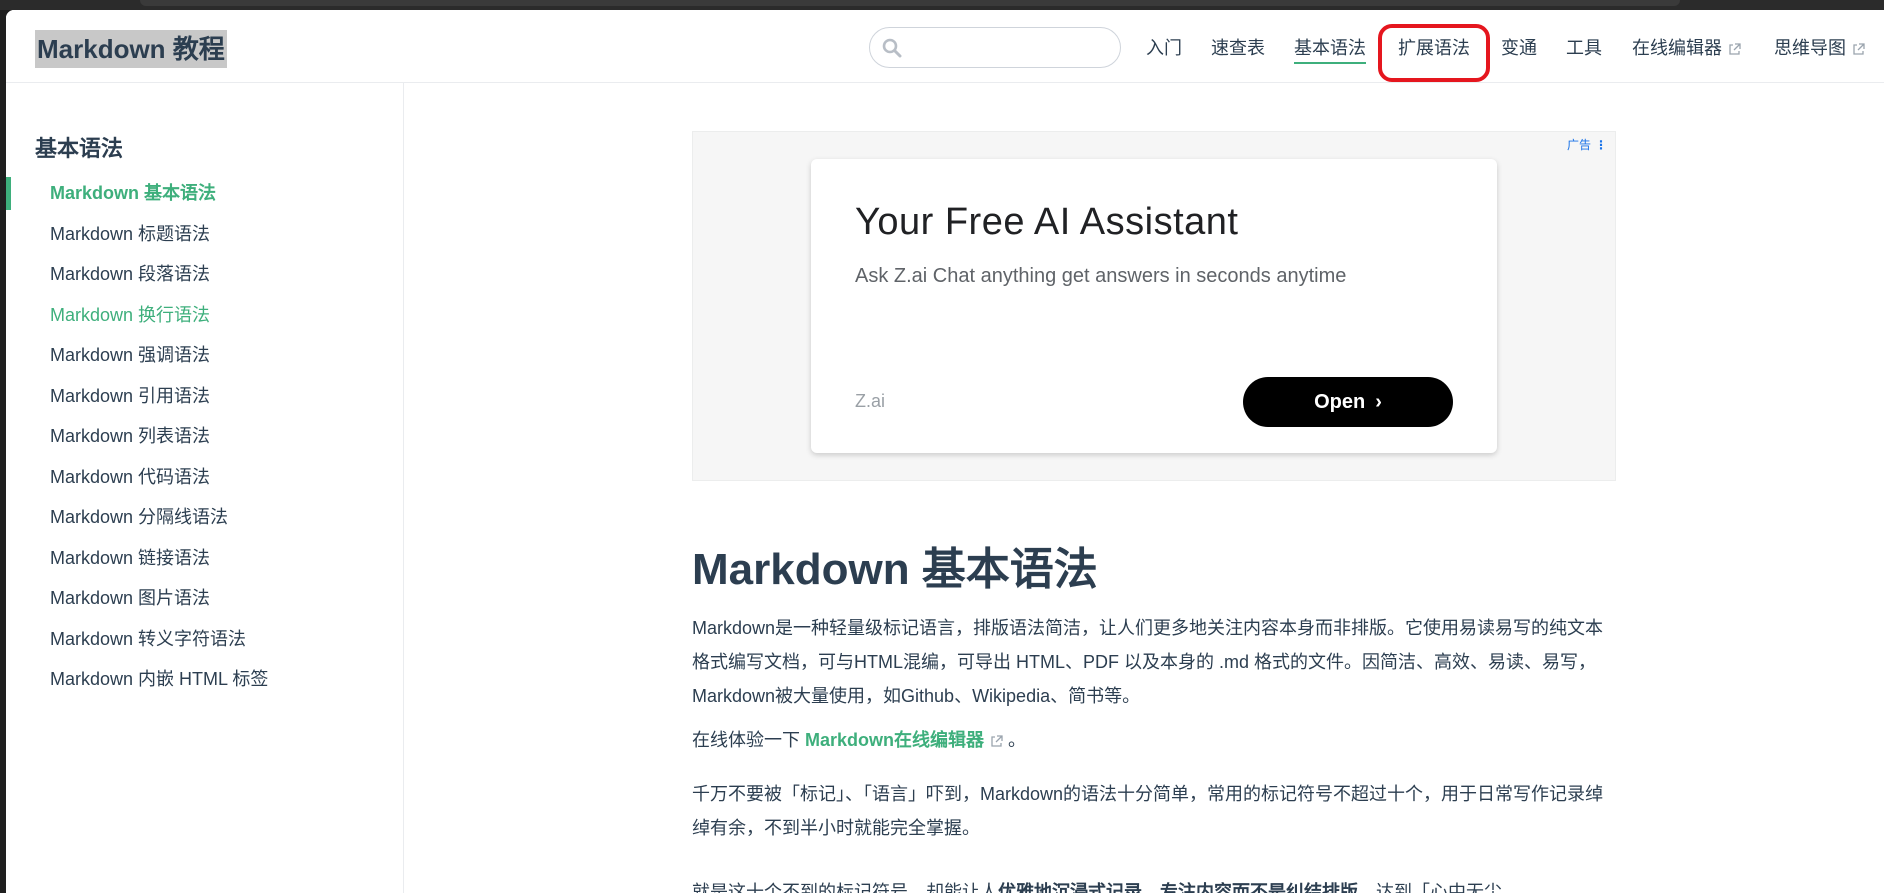  Describe the element at coordinates (845, 887) in the screenshot. I see `benefits-prefix: 就是这十个不到的标记符号，却能让人` at that location.